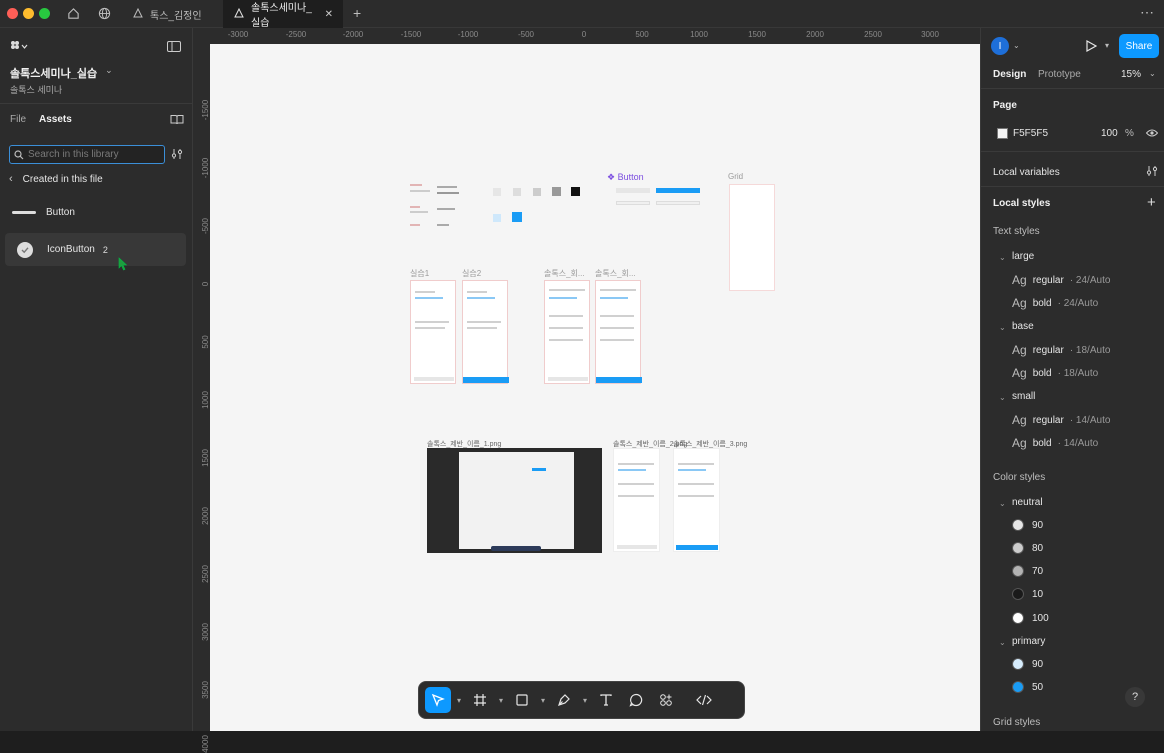 The image size is (1164, 753). I want to click on file-name-menu: 솔톡스세미나_실습 ⌄, so click(61, 73).